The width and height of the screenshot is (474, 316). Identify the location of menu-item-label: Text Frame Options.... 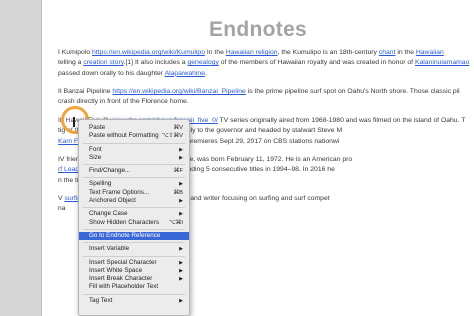
(119, 192).